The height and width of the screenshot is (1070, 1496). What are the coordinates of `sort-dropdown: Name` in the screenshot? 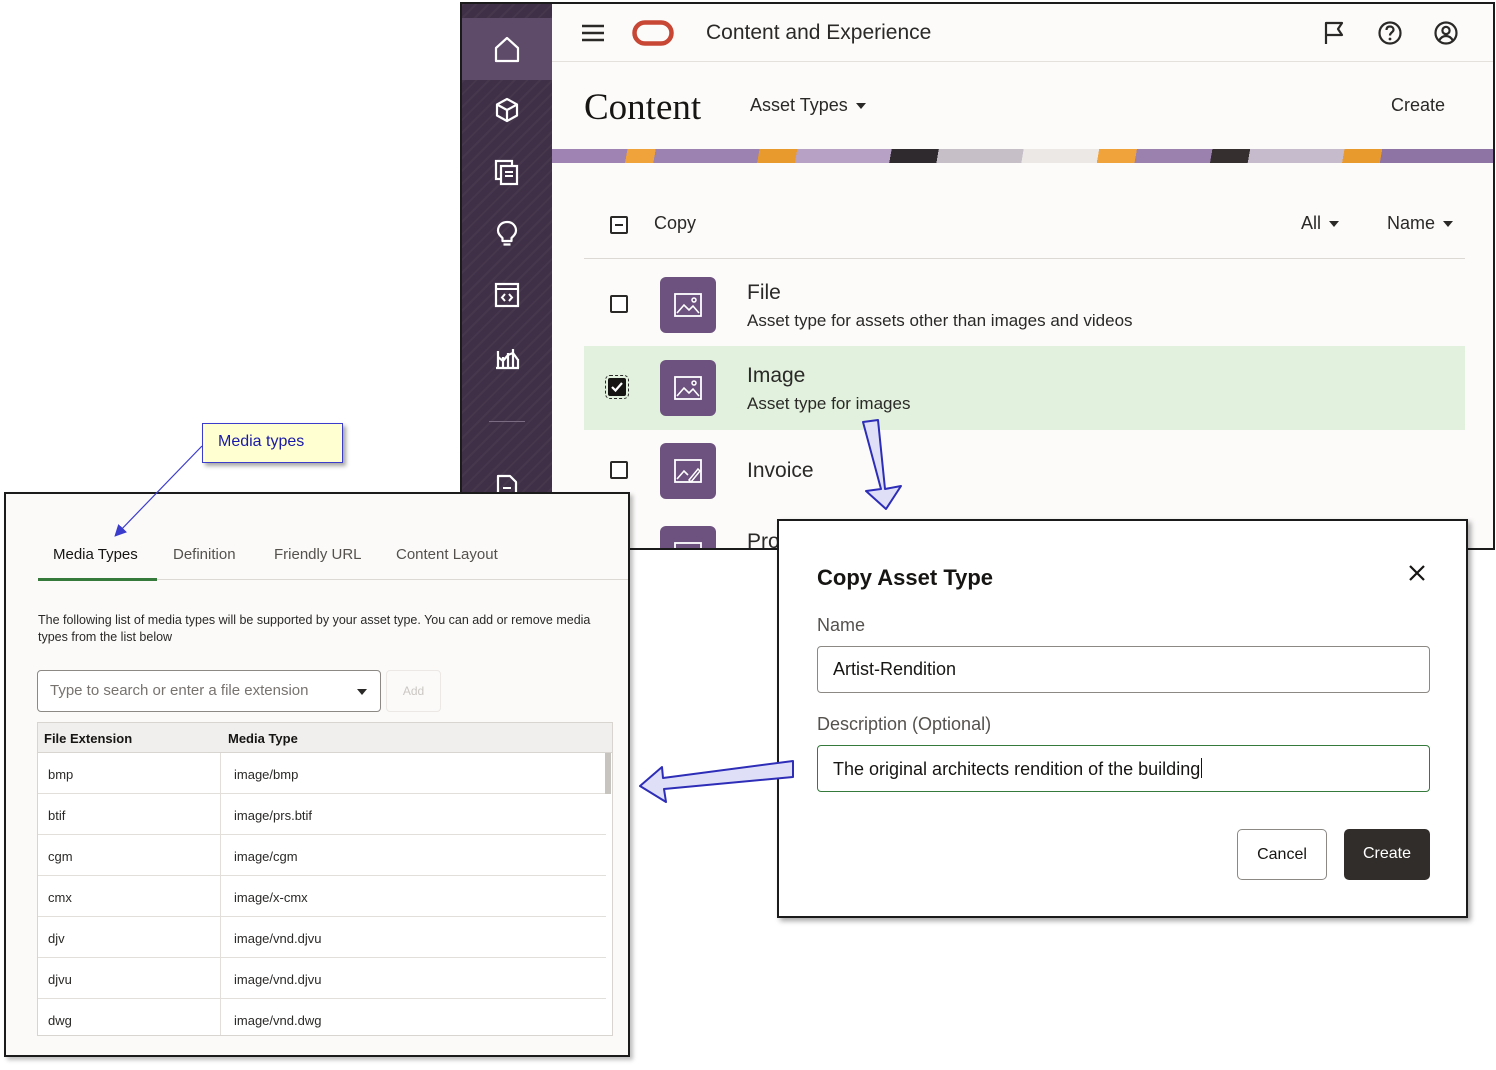 It's located at (1420, 223).